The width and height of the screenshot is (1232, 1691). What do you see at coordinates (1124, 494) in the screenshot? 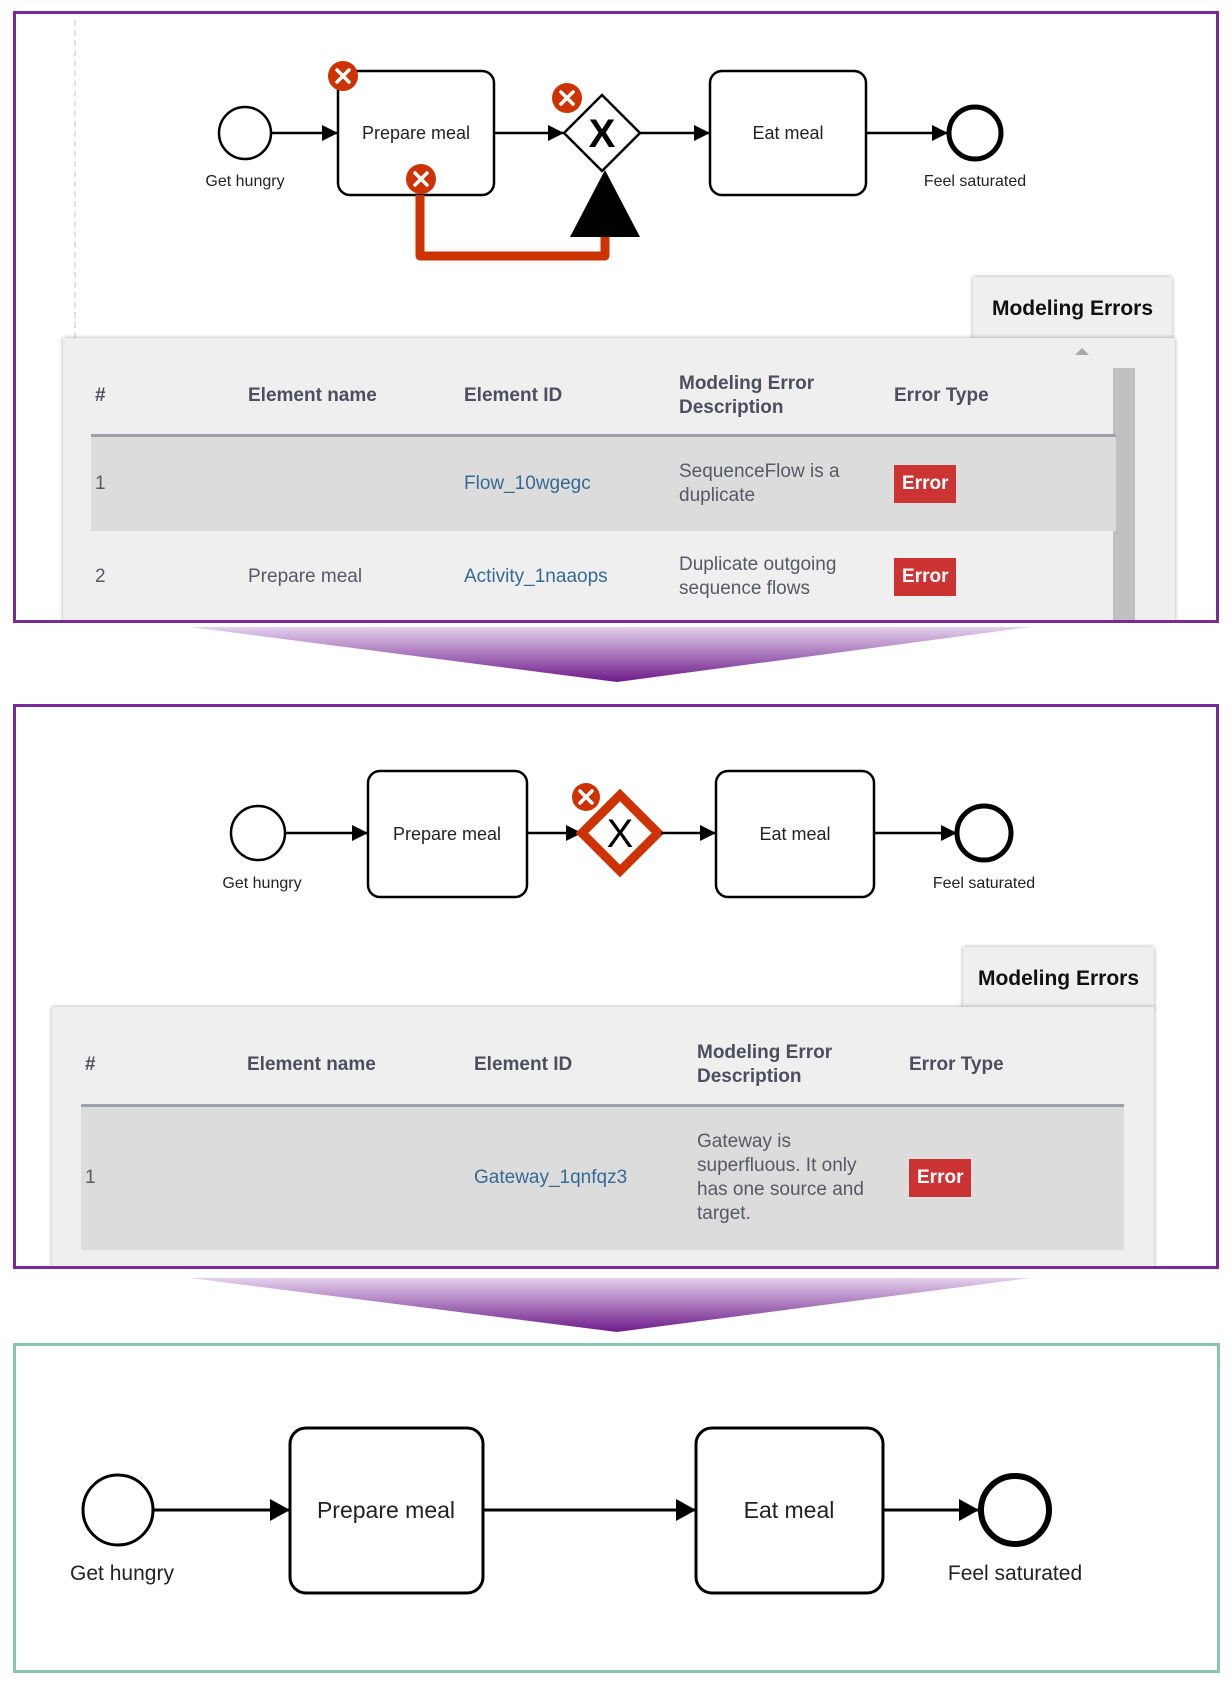
I see `scrollbar-thumb` at bounding box center [1124, 494].